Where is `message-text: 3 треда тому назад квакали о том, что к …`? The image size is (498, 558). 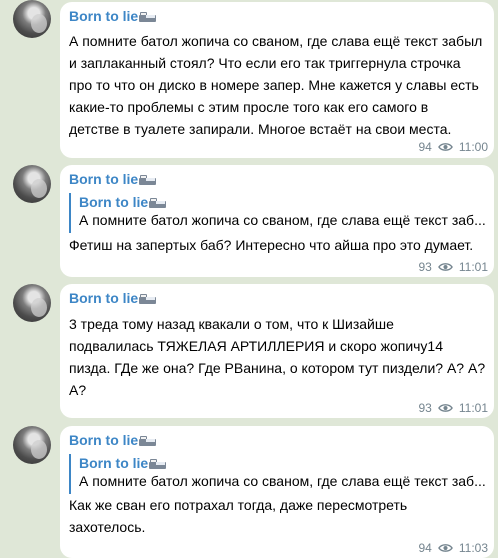 message-text: 3 треда тому назад квакали о том, что к … is located at coordinates (277, 357).